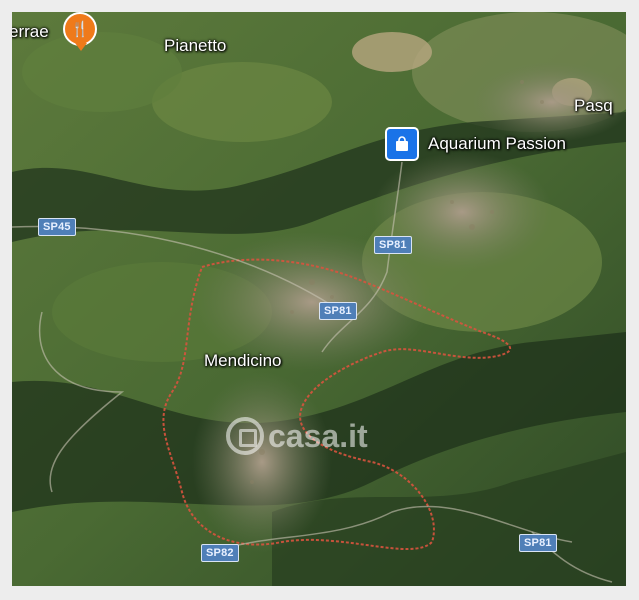 Image resolution: width=639 pixels, height=600 pixels. Describe the element at coordinates (30, 32) in the screenshot. I see `place-label-terrae: errae` at that location.